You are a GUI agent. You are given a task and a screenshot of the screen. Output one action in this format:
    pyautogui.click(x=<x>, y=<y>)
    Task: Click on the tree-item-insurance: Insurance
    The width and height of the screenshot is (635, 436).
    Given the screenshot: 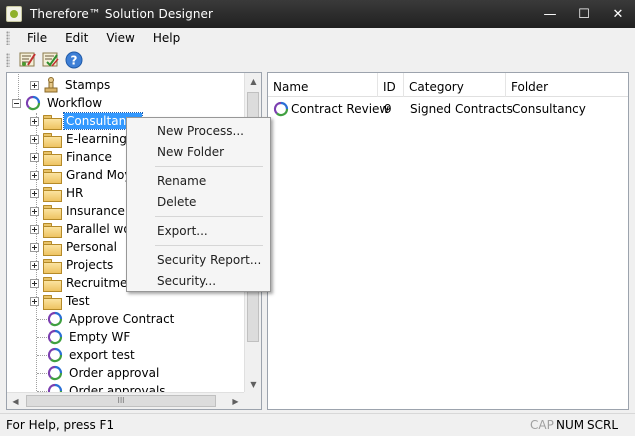 What is the action you would take?
    pyautogui.click(x=78, y=211)
    